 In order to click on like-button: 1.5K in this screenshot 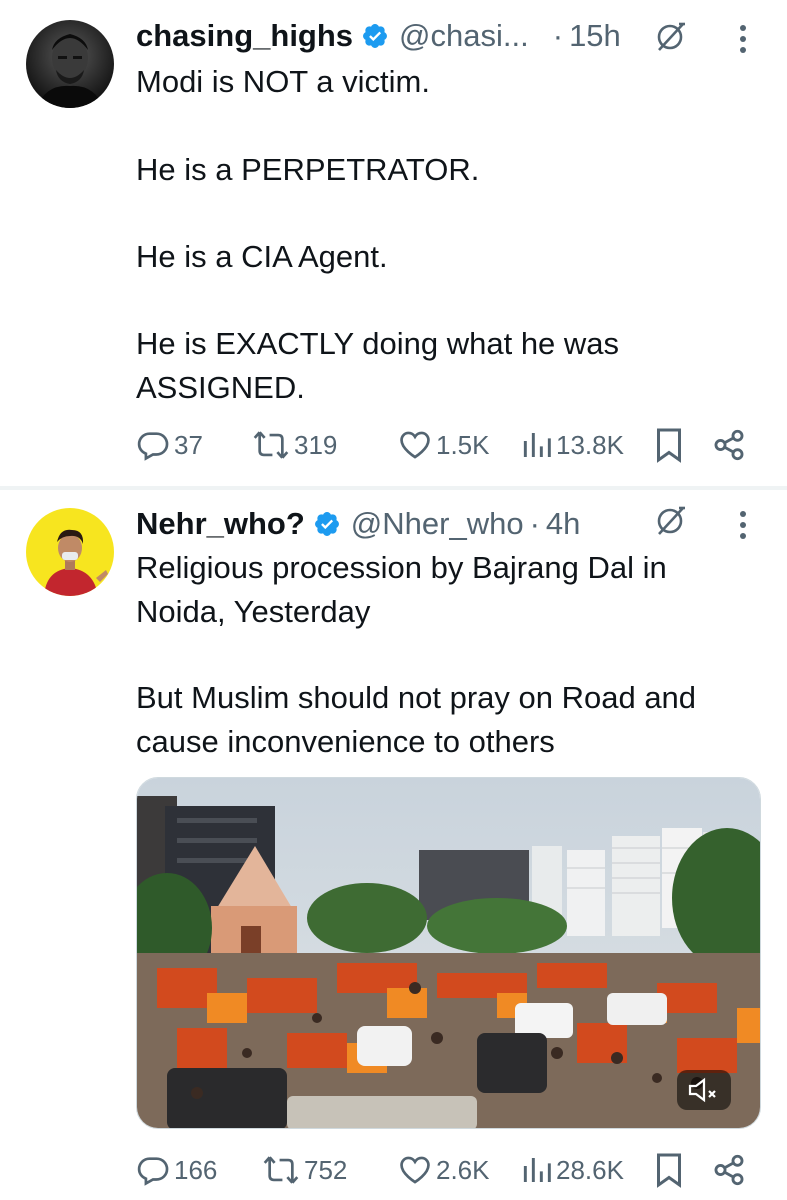, I will do `click(444, 445)`.